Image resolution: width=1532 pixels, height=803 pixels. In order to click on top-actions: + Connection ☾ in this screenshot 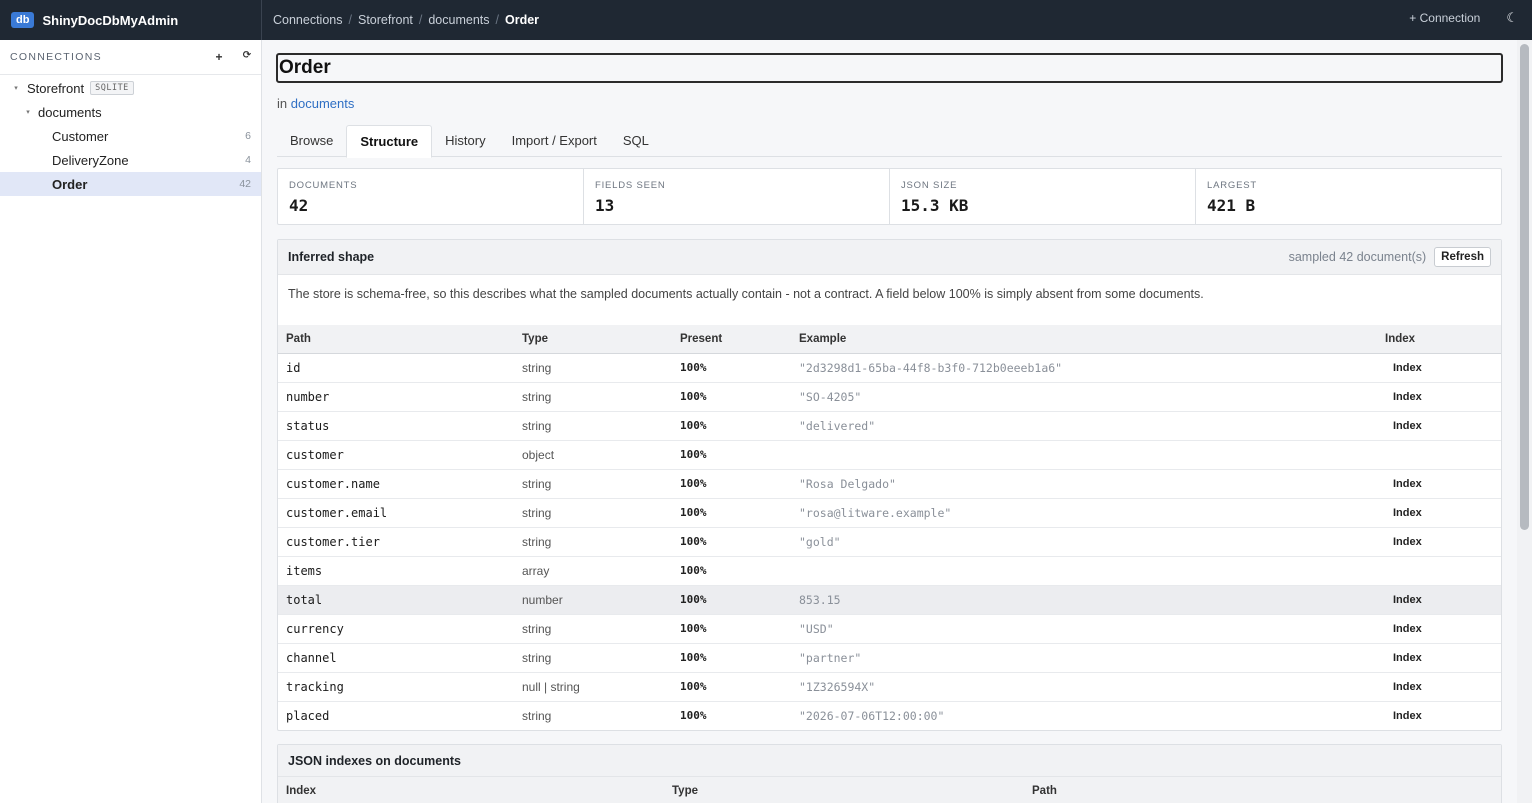, I will do `click(1463, 18)`.